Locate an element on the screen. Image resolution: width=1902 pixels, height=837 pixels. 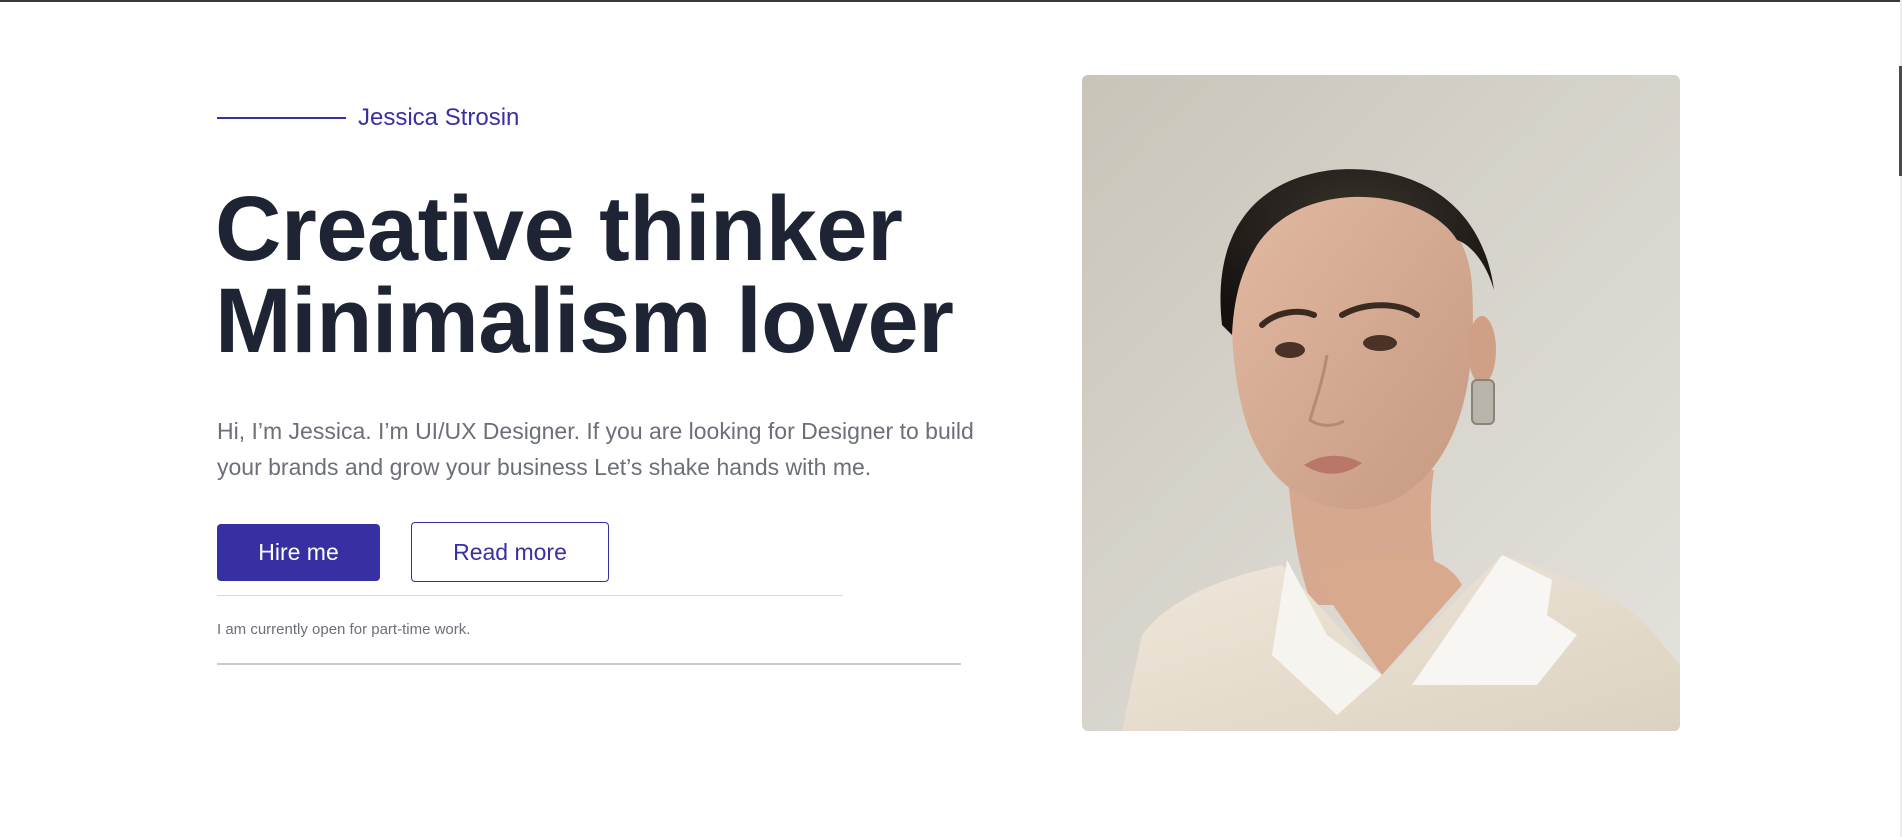
headline-line-2: Minimalism lover is located at coordinates (584, 321).